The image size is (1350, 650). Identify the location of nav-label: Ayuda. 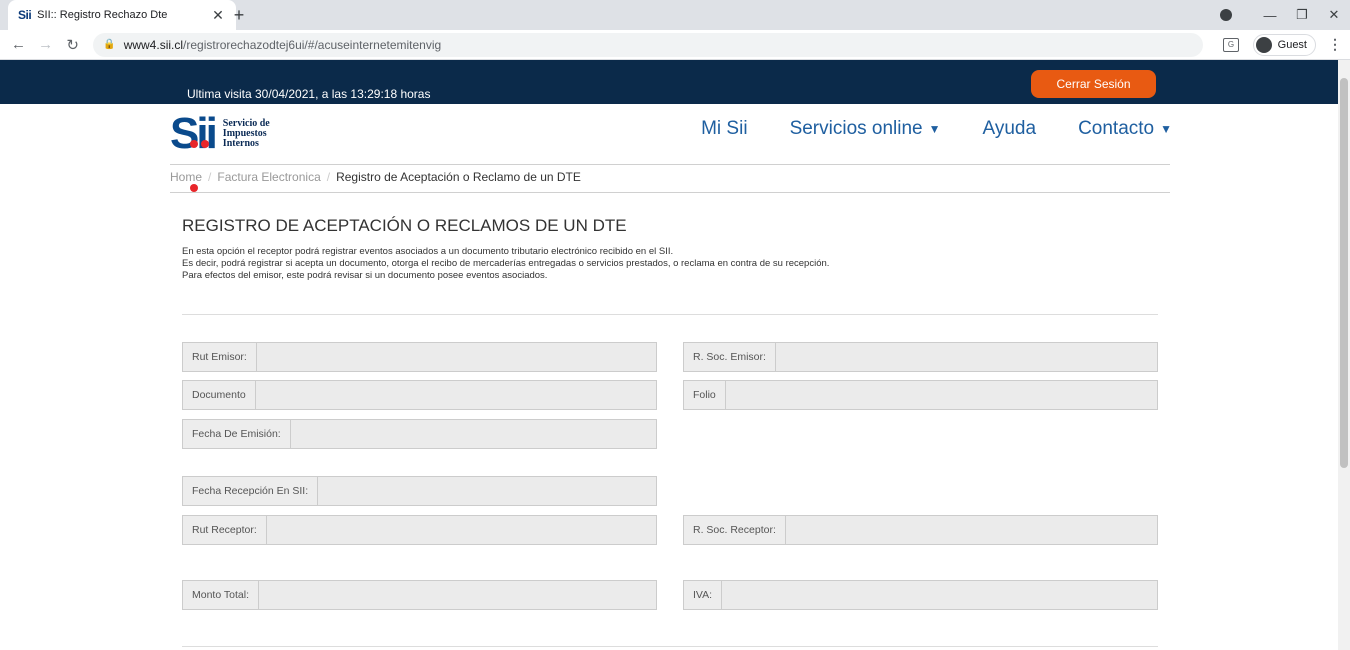
(1009, 128).